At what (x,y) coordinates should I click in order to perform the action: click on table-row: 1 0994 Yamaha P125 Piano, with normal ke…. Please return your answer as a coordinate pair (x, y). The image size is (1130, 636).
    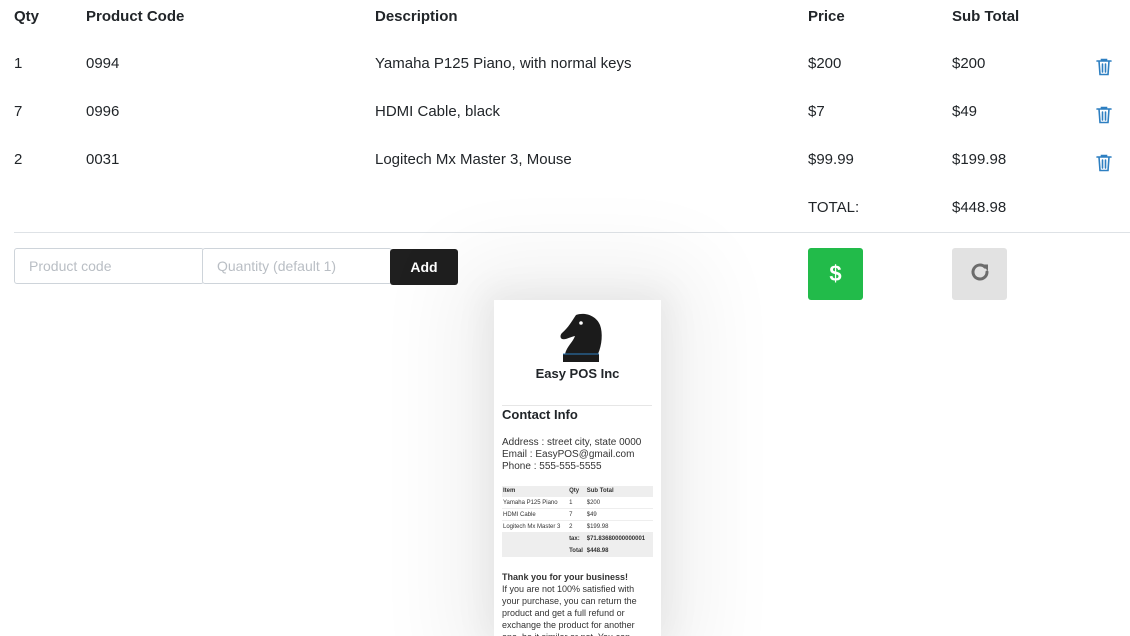
    Looking at the image, I should click on (572, 72).